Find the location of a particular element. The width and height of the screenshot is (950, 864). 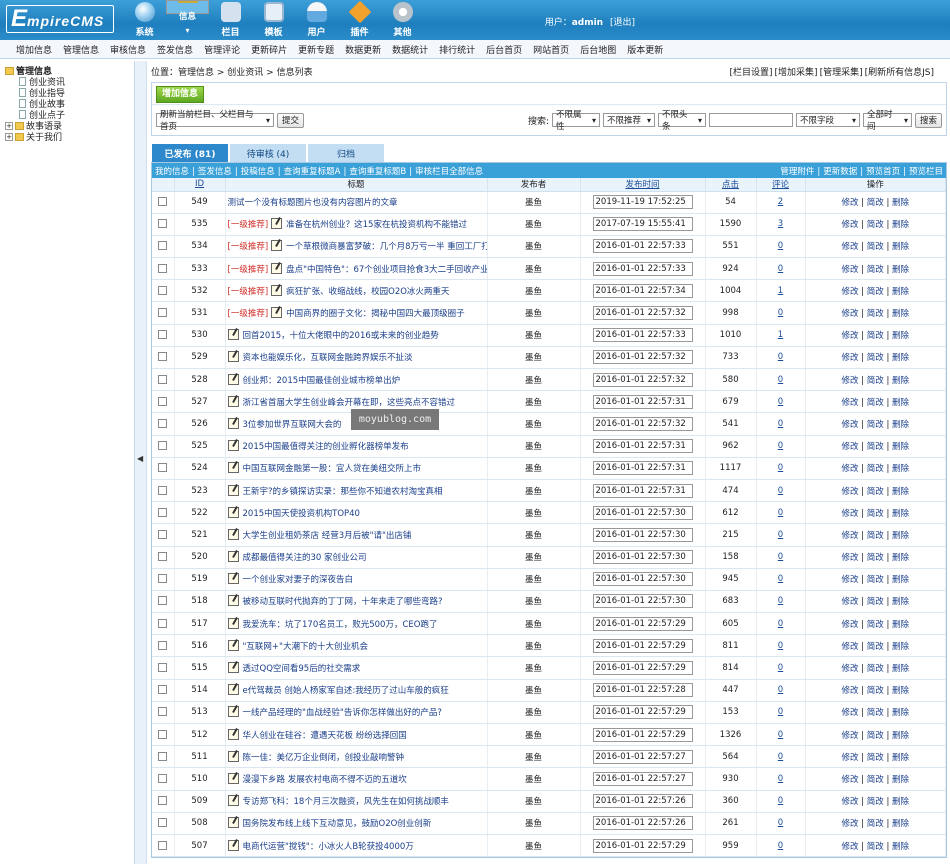

module-3: 模板 is located at coordinates (273, 20).